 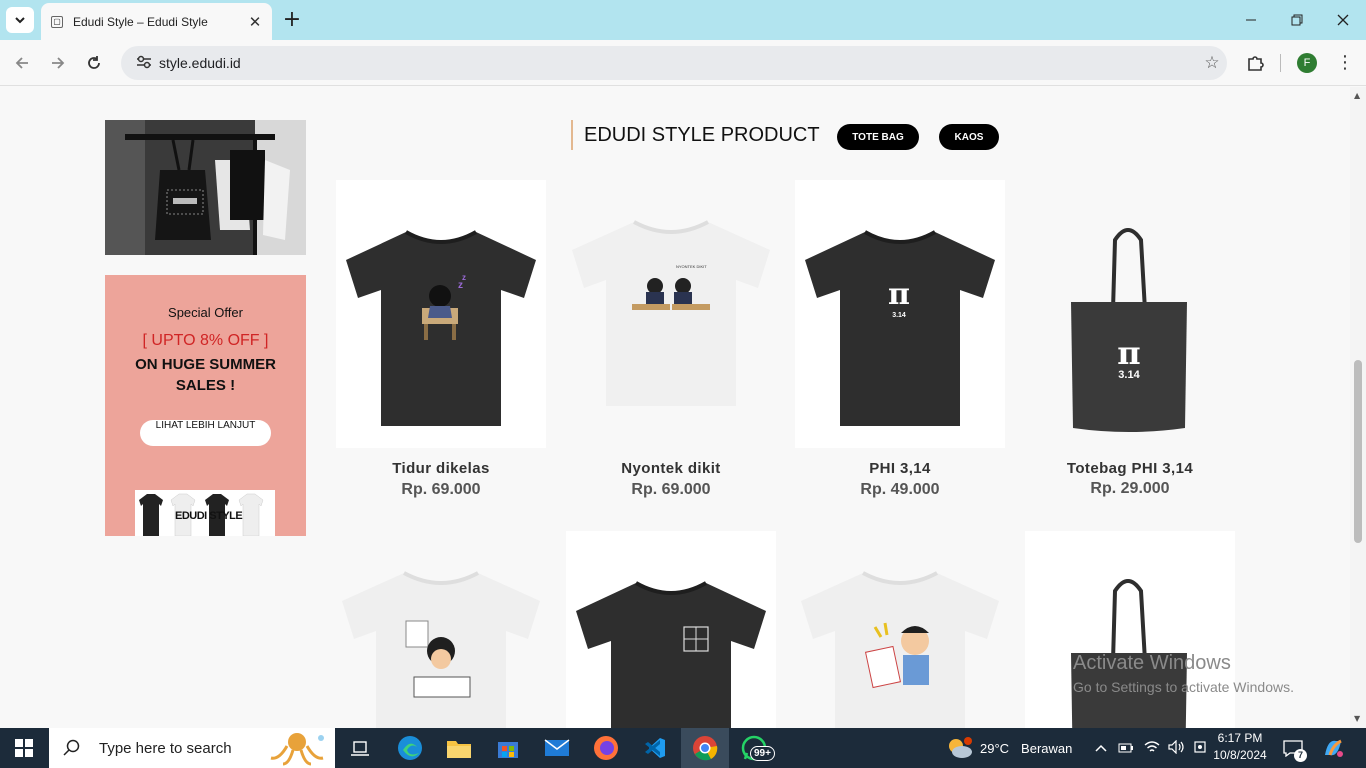 What do you see at coordinates (1357, 718) in the screenshot?
I see `scroll-down-arrow-icon: ▼` at bounding box center [1357, 718].